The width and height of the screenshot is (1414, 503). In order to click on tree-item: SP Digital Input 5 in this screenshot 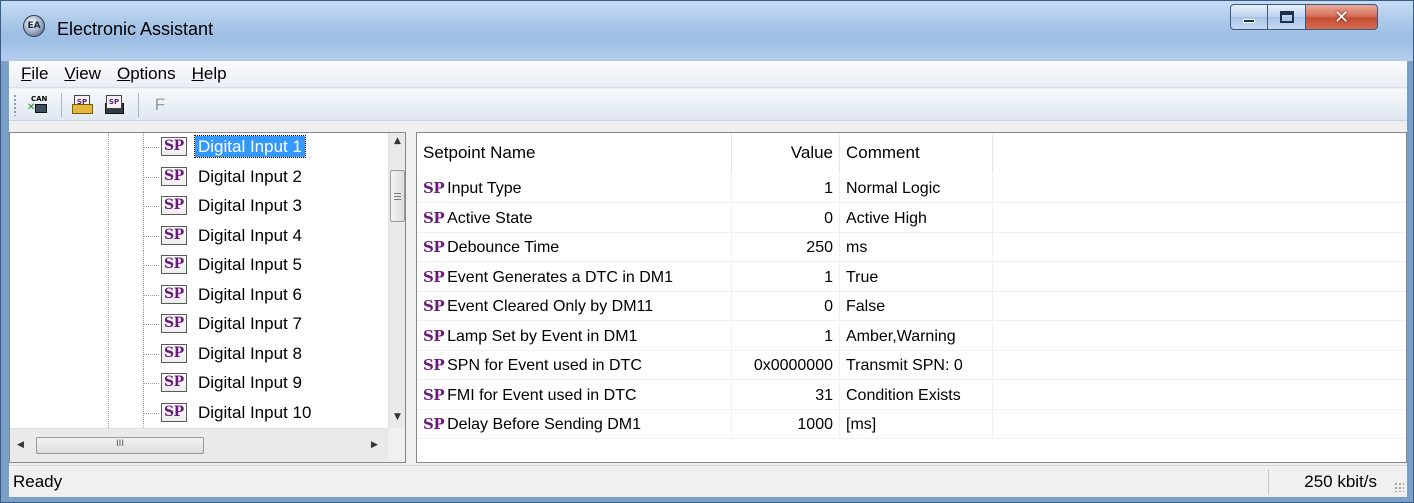, I will do `click(199, 265)`.